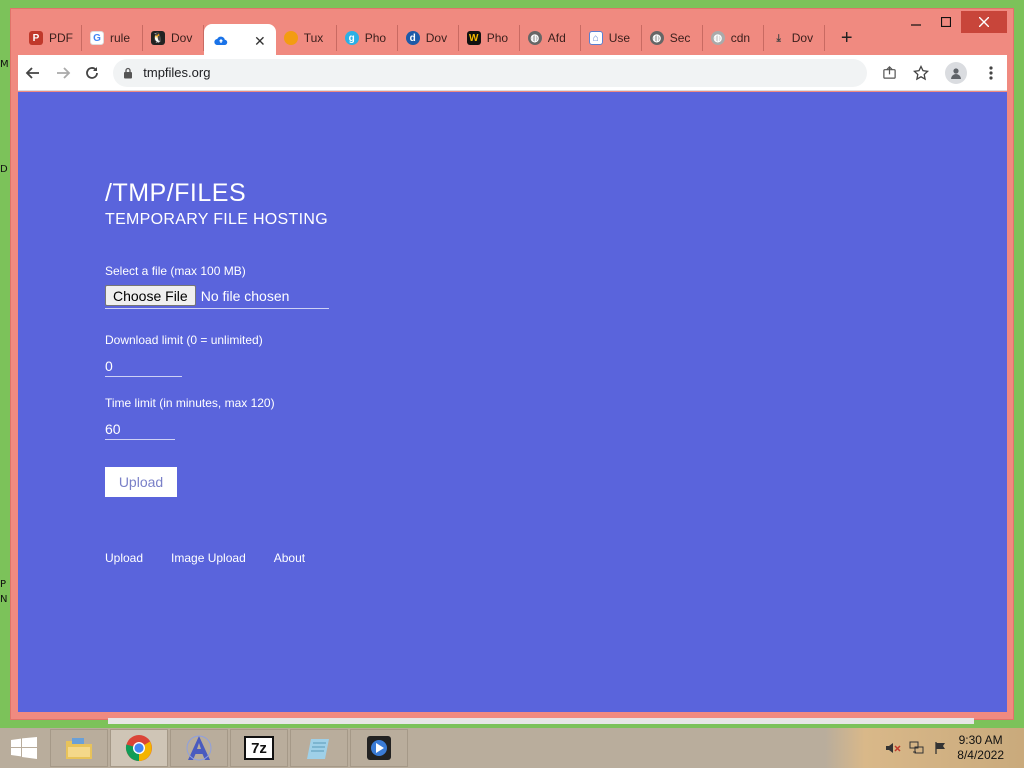 The height and width of the screenshot is (768, 1024). What do you see at coordinates (158, 38) in the screenshot?
I see `penguin-icon: 🐧` at bounding box center [158, 38].